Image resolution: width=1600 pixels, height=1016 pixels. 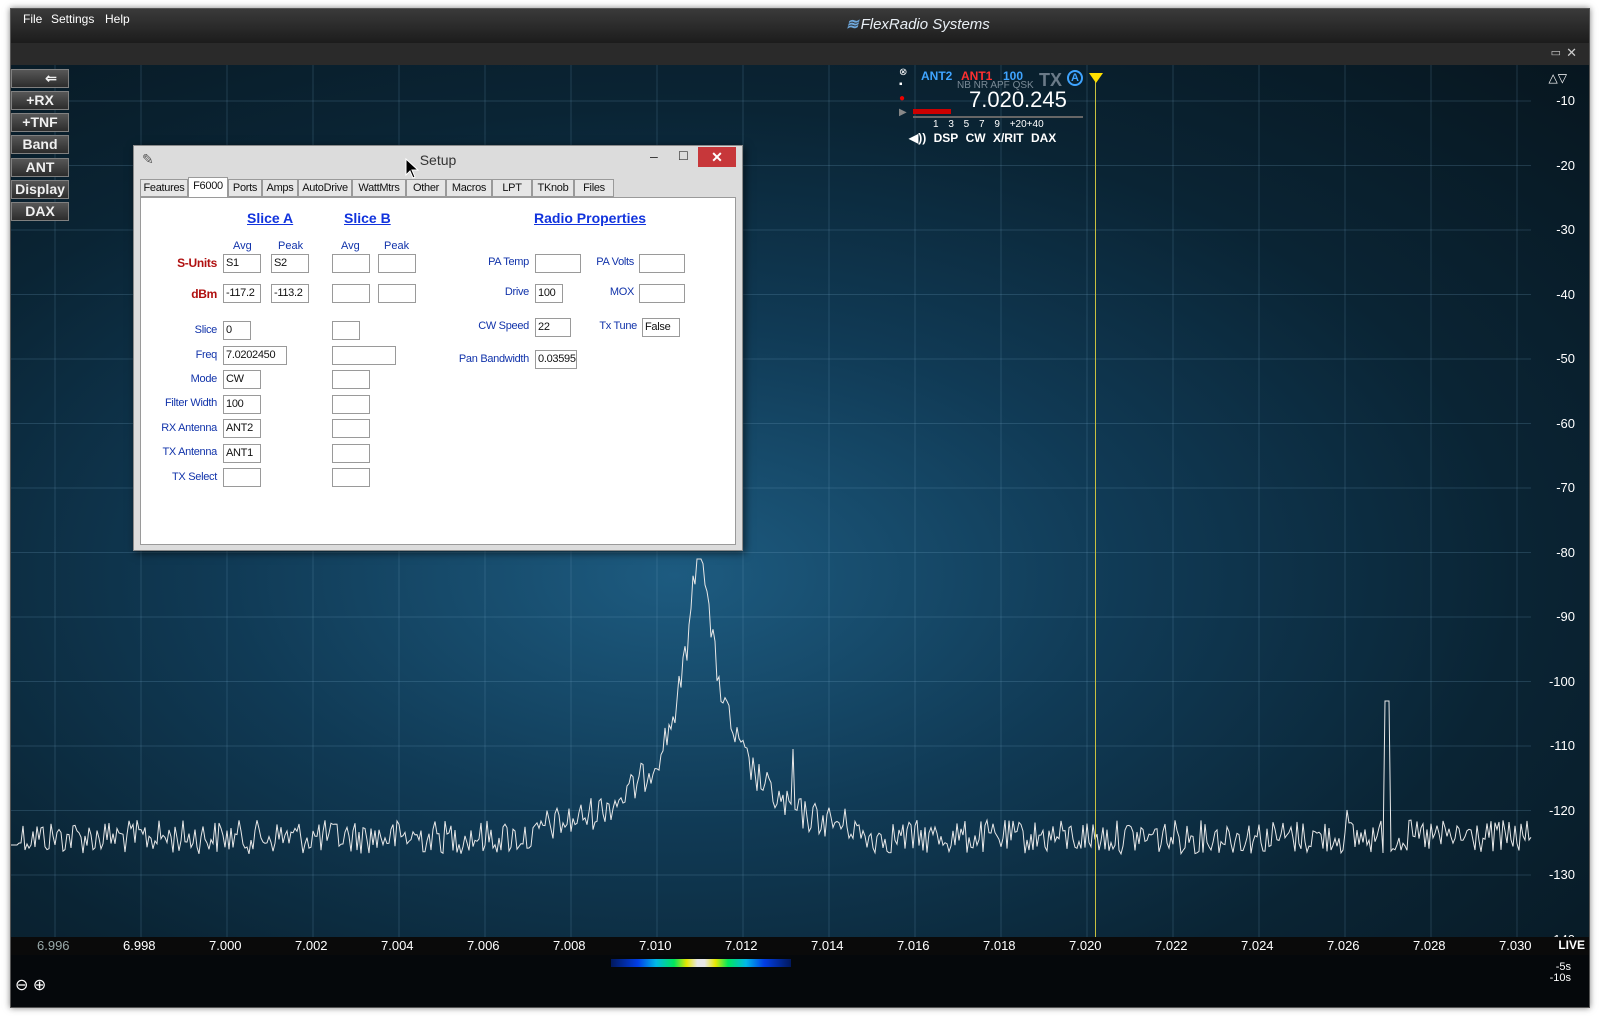 I want to click on freq-axis-label: 6.998, so click(x=139, y=945).